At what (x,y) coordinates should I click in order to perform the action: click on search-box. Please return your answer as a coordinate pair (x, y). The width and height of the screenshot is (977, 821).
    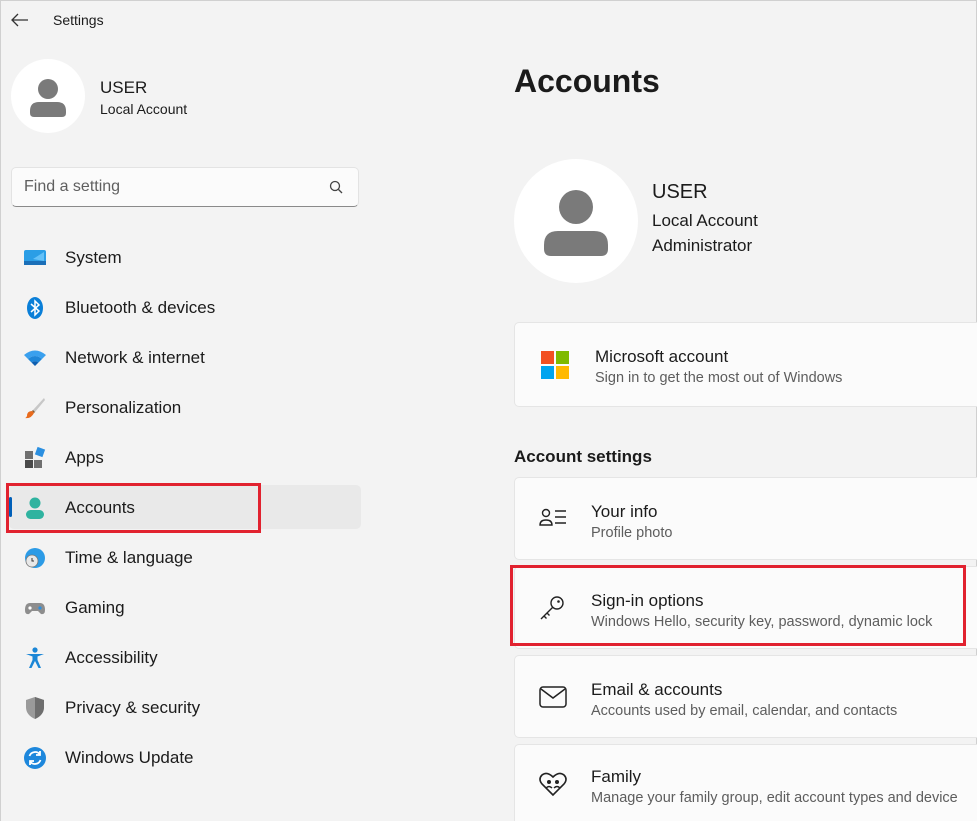
    Looking at the image, I should click on (185, 187).